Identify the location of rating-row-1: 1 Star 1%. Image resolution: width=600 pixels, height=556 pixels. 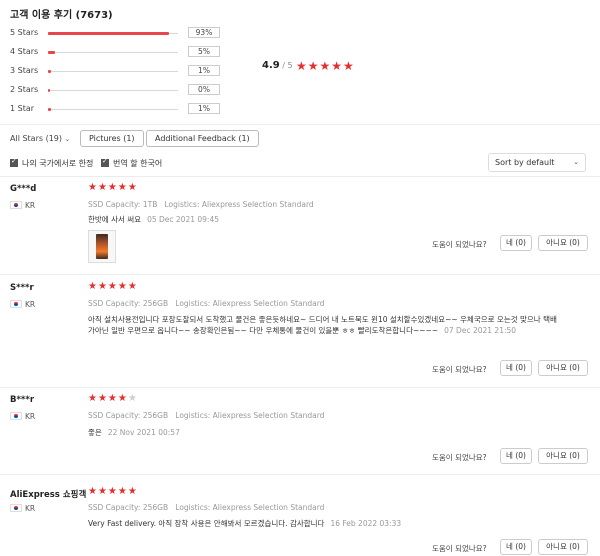
(130, 109).